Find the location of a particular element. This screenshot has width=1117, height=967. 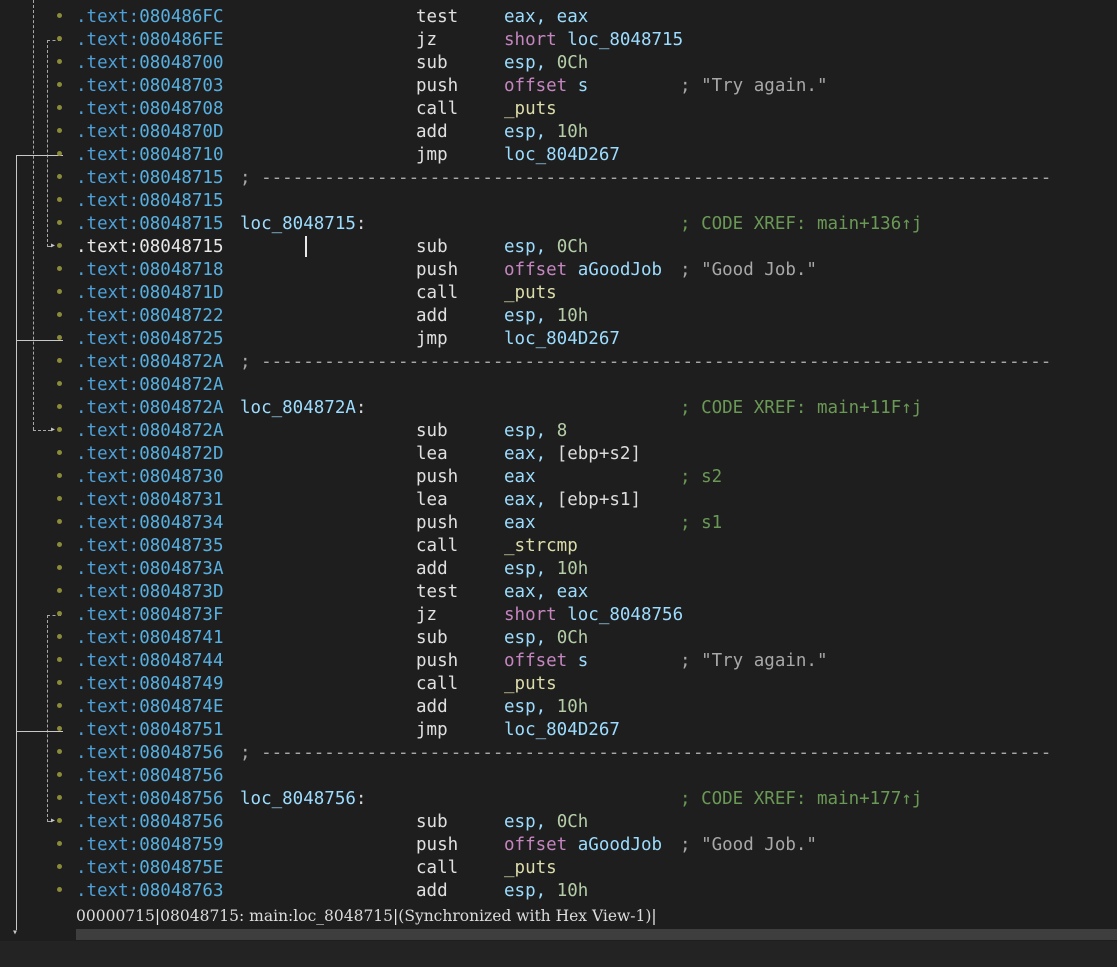

instruction-mnemonic: jz is located at coordinates (426, 615).